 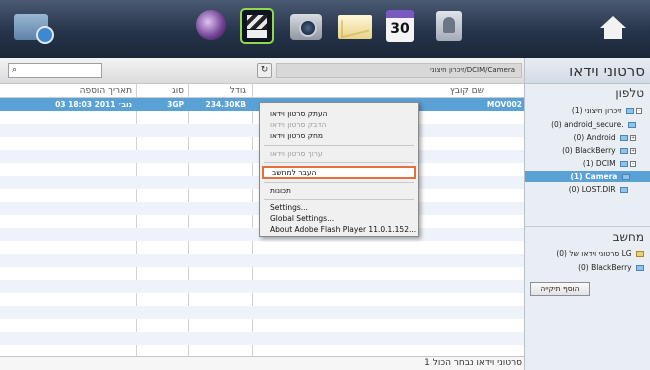 I want to click on col-header-name: שם קובץ, so click(x=379, y=91).